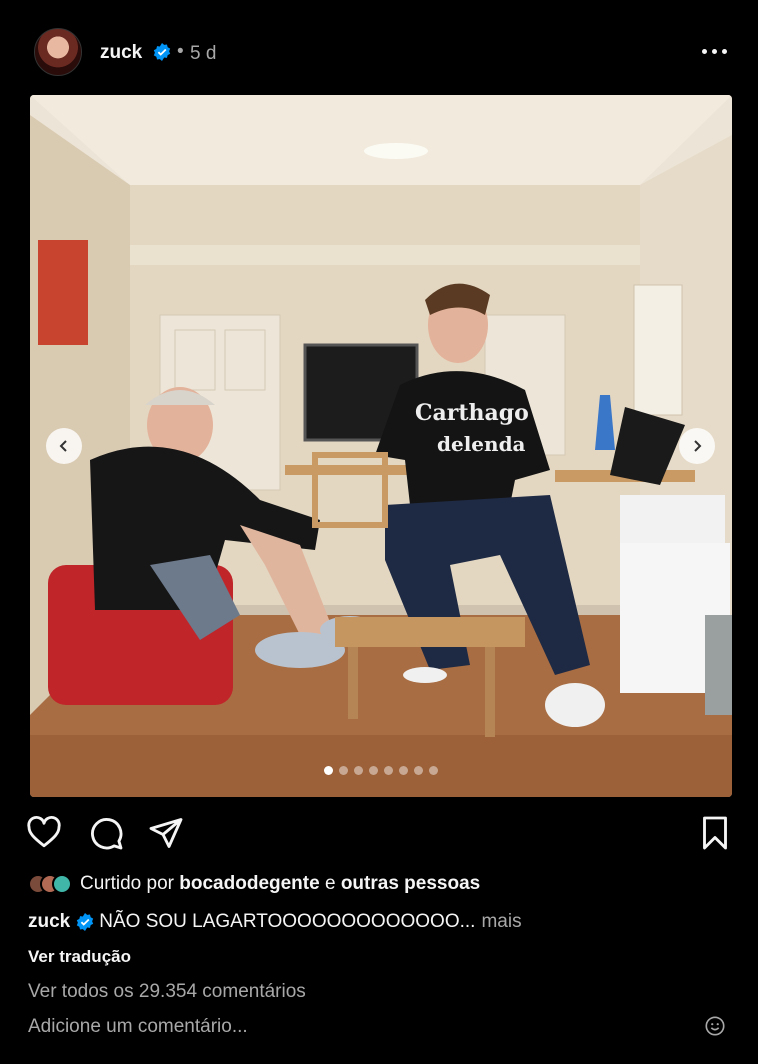 The width and height of the screenshot is (758, 1064). I want to click on bookmark-icon, so click(715, 833).